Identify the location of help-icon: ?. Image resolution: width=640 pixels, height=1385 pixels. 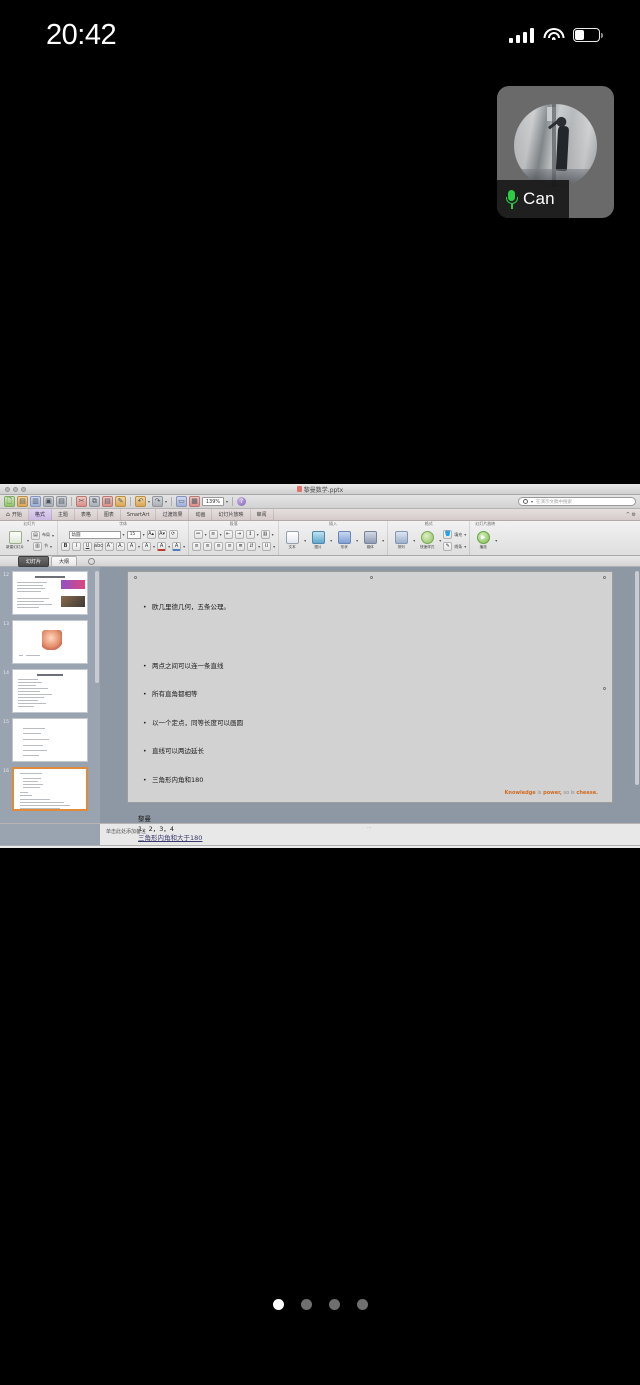
(242, 501).